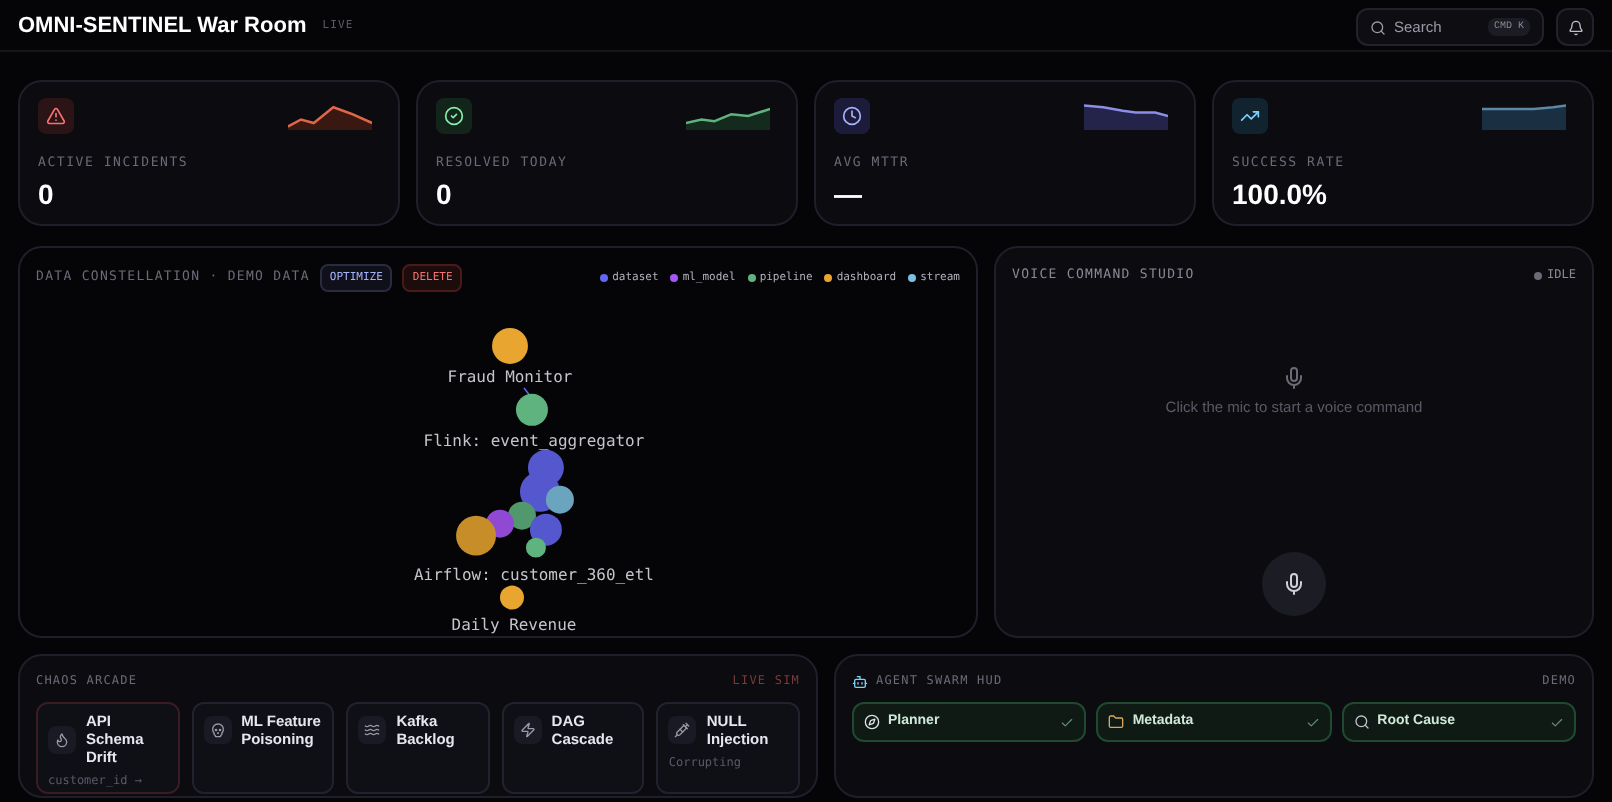 The image size is (1612, 802). What do you see at coordinates (56, 116) in the screenshot?
I see `warning-icon` at bounding box center [56, 116].